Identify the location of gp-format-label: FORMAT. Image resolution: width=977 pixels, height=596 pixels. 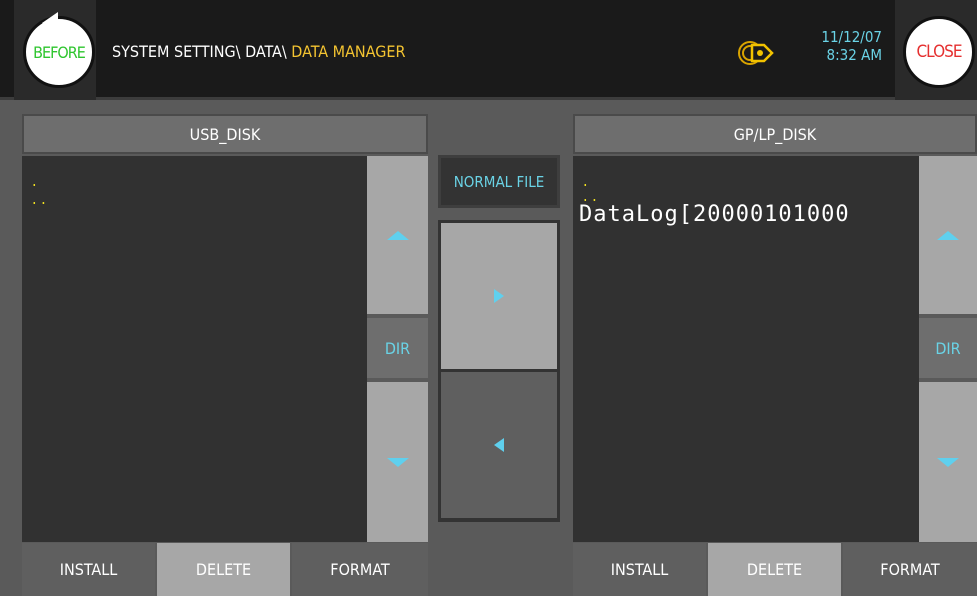
(910, 569).